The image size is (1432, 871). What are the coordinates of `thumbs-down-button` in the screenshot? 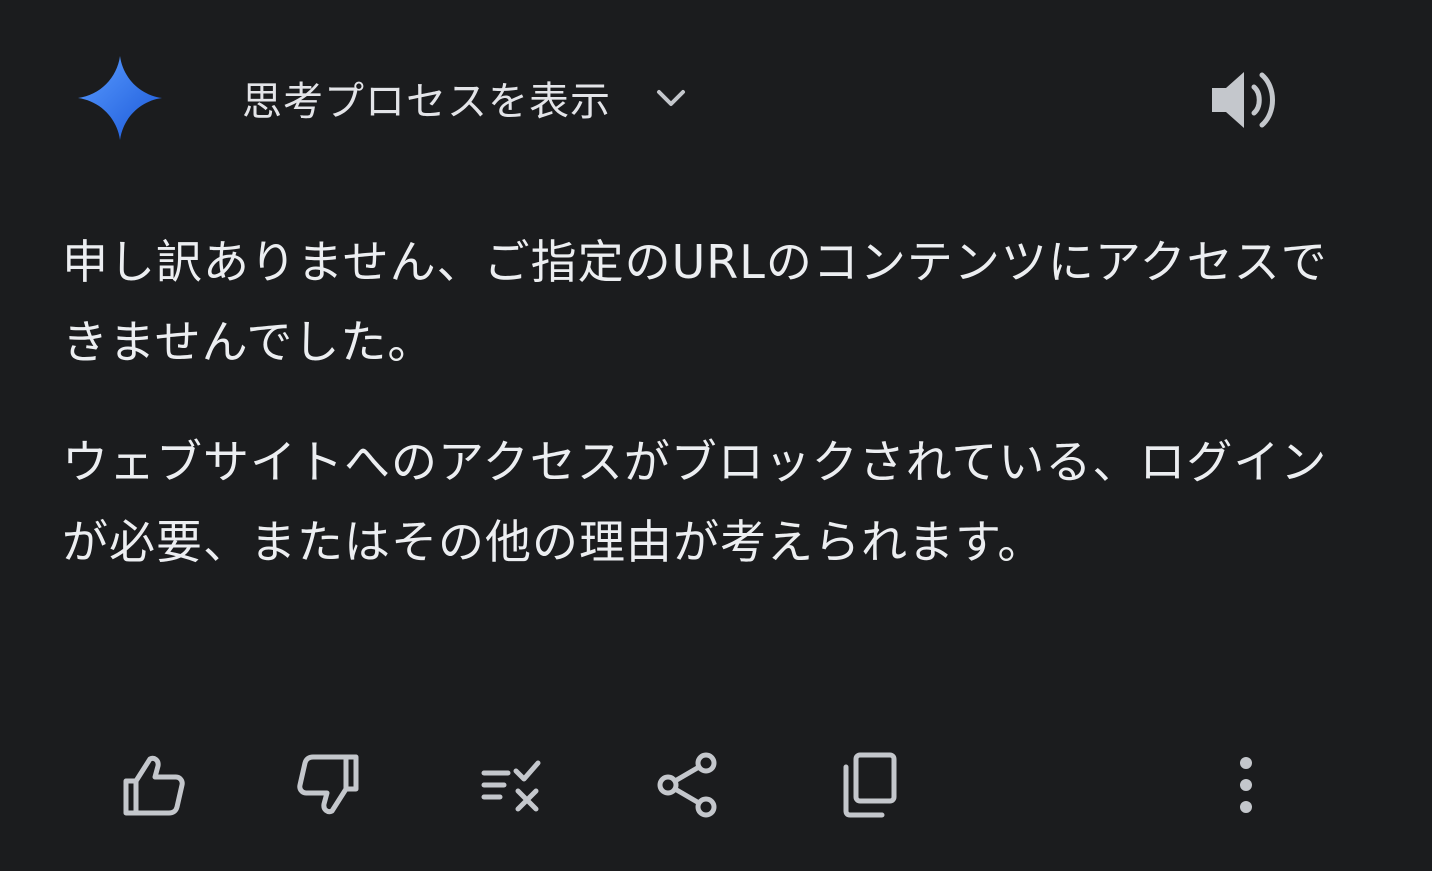 It's located at (330, 785).